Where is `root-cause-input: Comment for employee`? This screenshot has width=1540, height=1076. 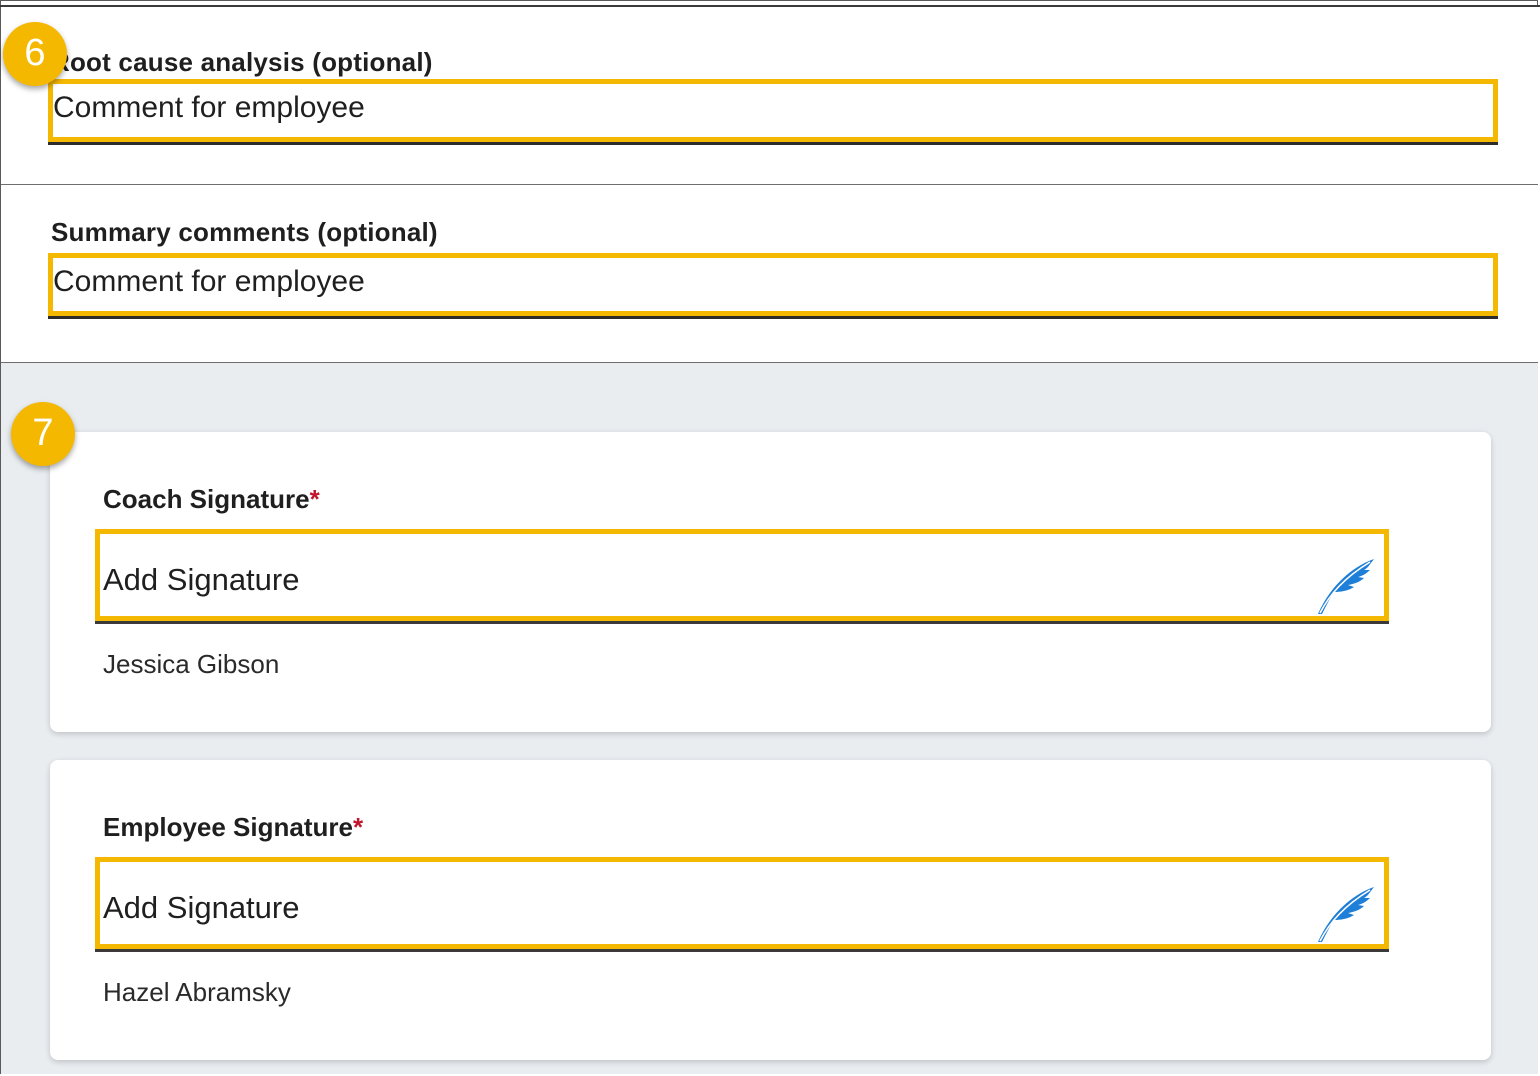
root-cause-input: Comment for employee is located at coordinates (773, 110).